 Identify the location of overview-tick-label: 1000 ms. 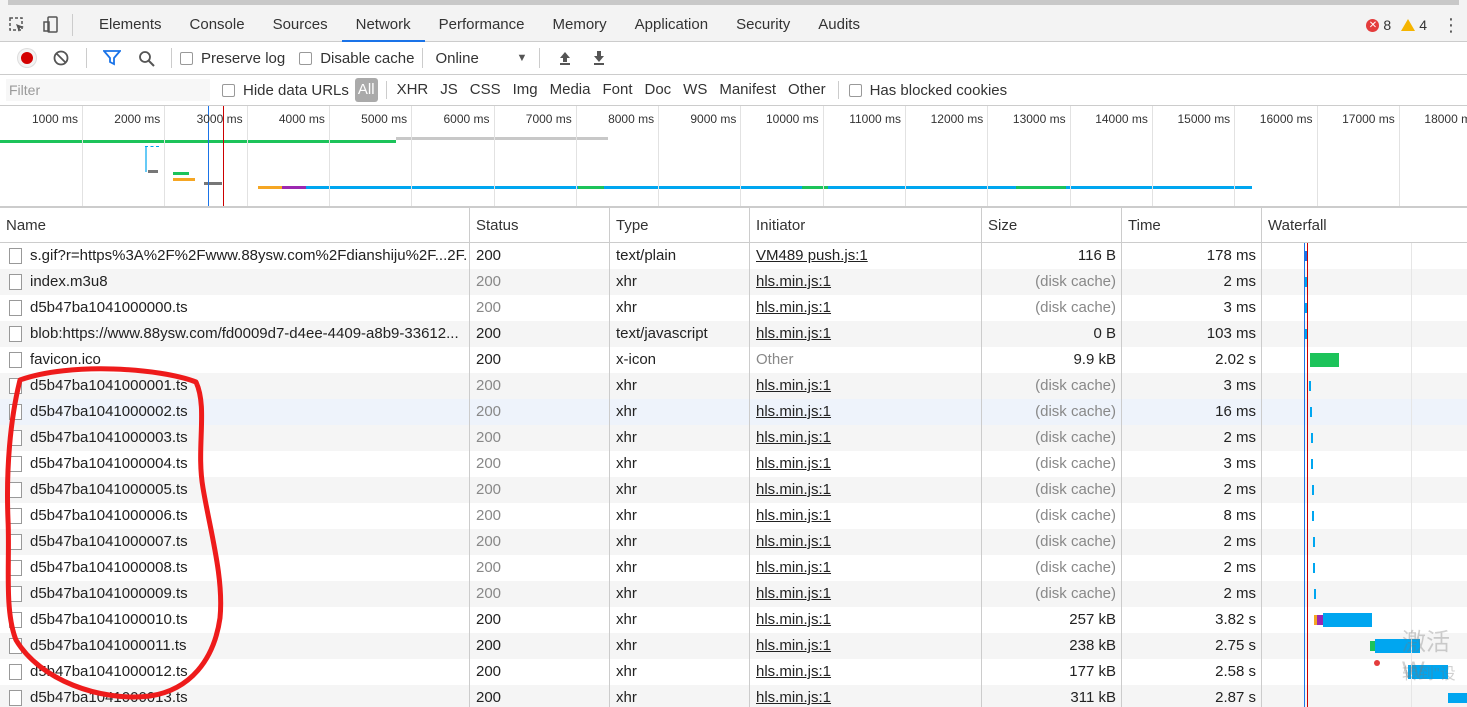
(54, 119).